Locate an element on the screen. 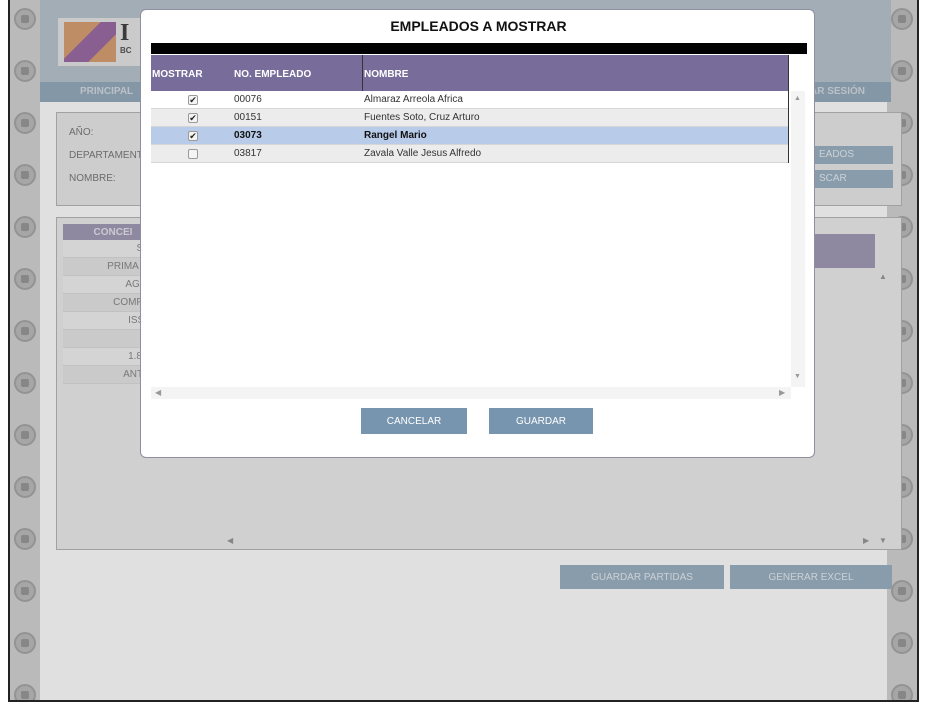 The width and height of the screenshot is (927, 702). table-horizontal-scrollbar: ◀ ▶ is located at coordinates (471, 393).